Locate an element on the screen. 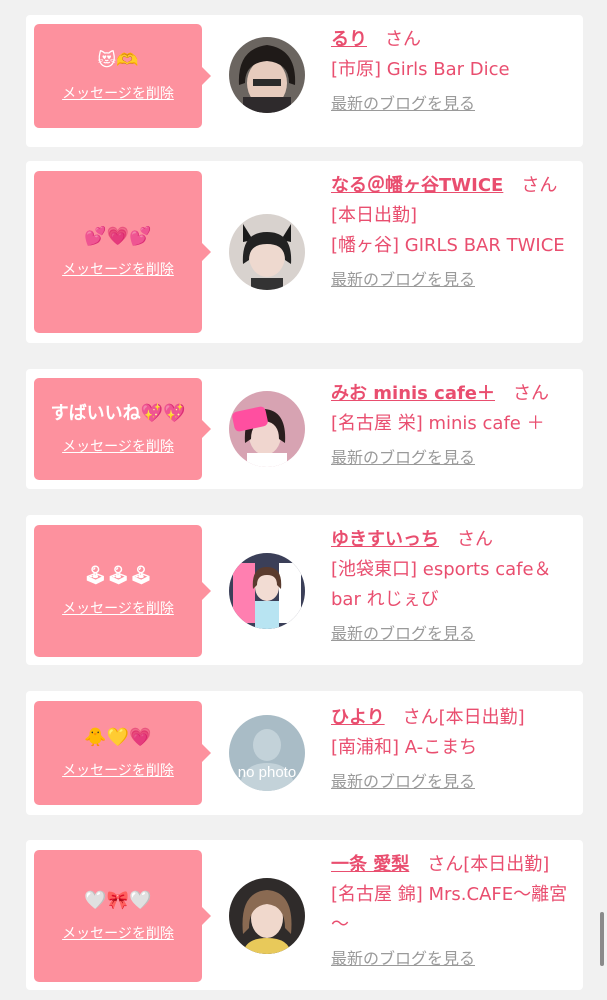 This screenshot has height=1000, width=607. message-bubble: 🐥💛💗 メッセージを削除 is located at coordinates (122, 753).